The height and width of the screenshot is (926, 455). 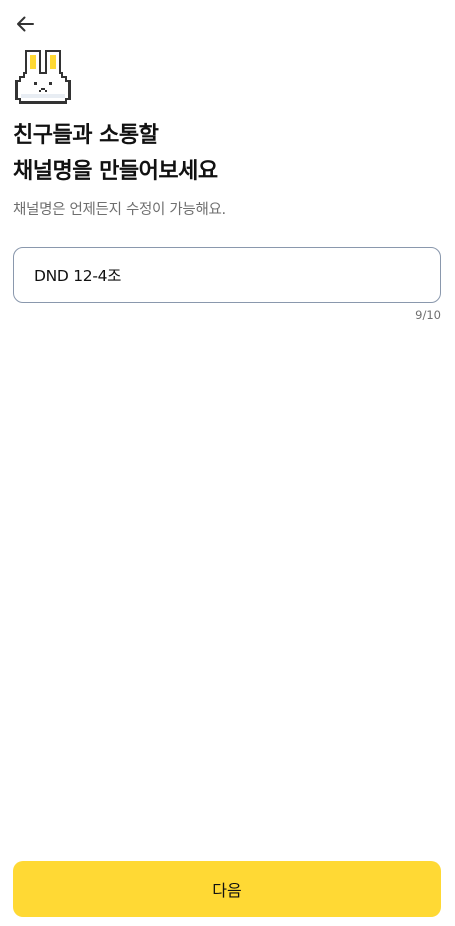 What do you see at coordinates (115, 171) in the screenshot?
I see `page-title-line-2: 채널명을 만들어보세요` at bounding box center [115, 171].